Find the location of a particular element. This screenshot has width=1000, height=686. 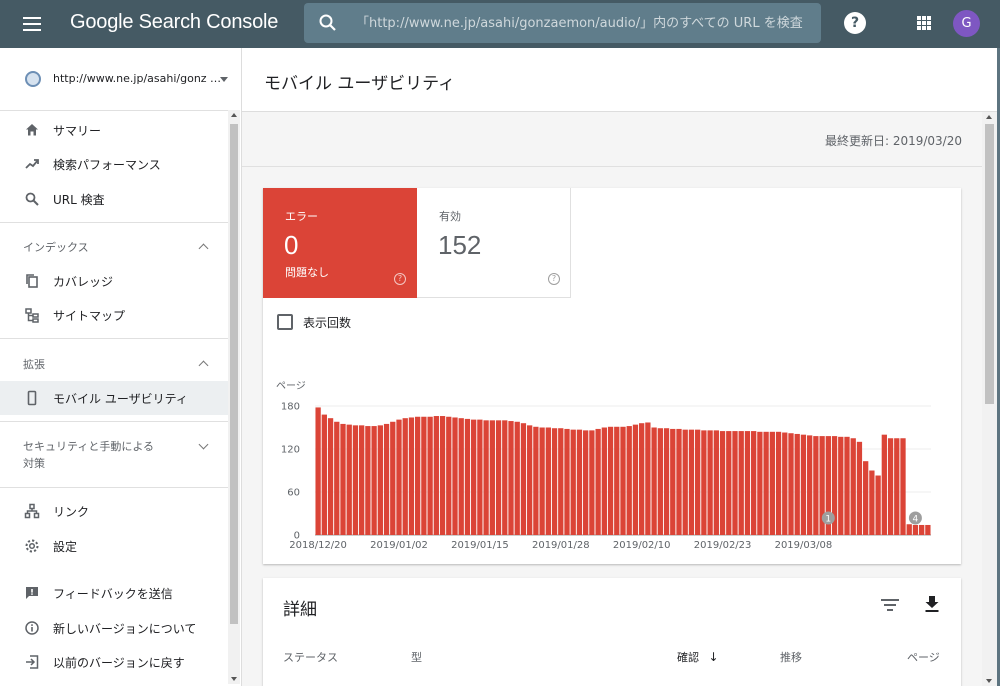

scroll-down-arrow-icon is located at coordinates (234, 679).